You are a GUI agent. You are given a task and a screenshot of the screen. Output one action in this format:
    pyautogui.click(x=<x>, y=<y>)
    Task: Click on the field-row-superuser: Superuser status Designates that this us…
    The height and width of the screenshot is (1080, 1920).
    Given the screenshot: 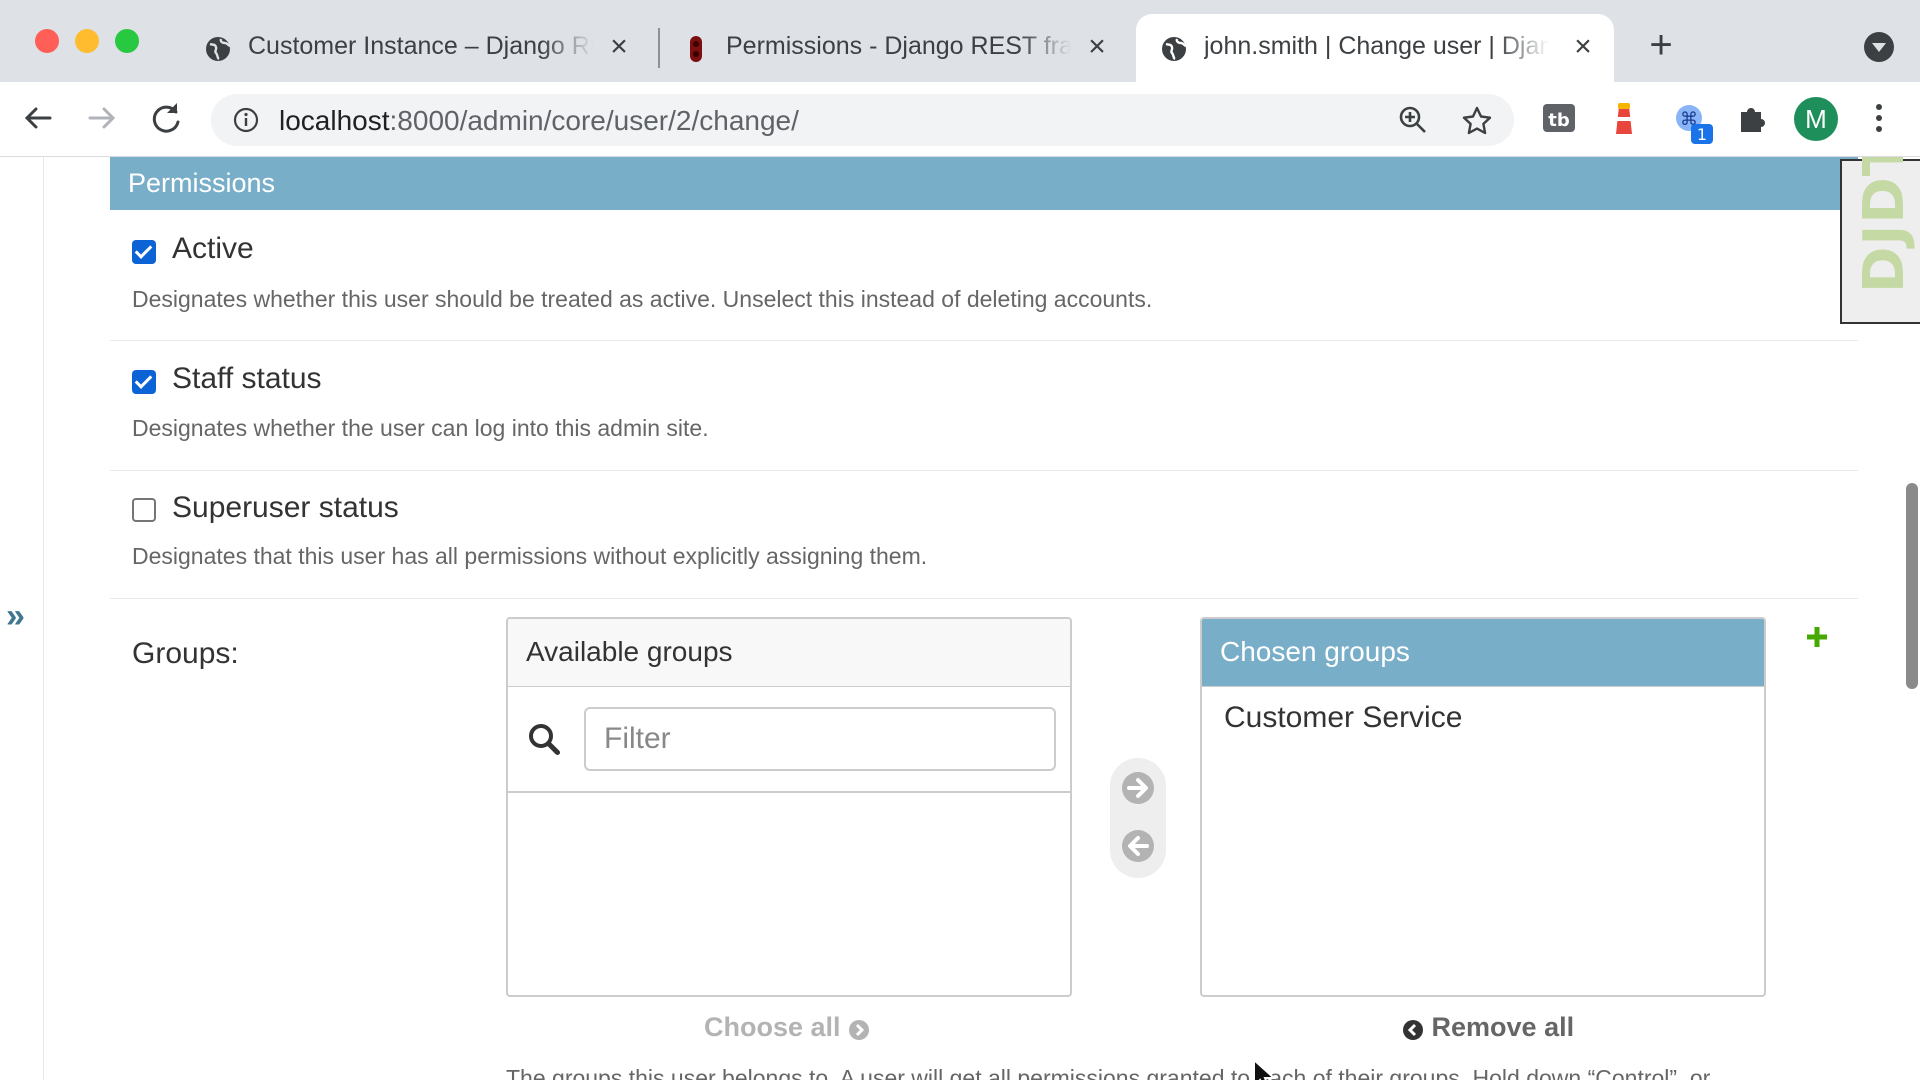 What is the action you would take?
    pyautogui.click(x=984, y=534)
    